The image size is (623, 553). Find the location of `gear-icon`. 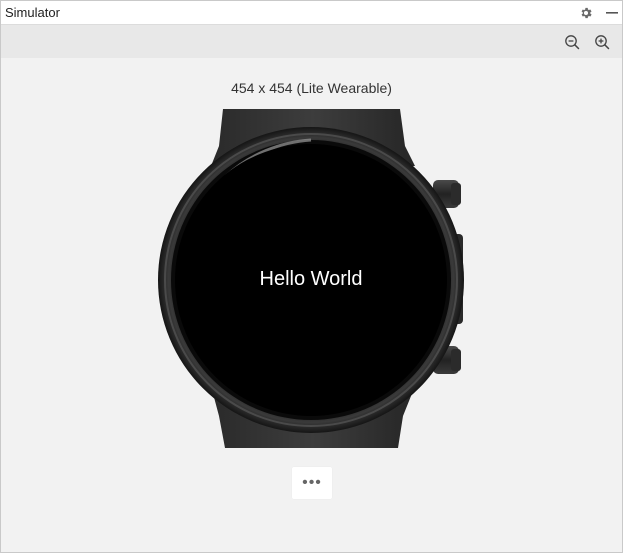

gear-icon is located at coordinates (586, 13).